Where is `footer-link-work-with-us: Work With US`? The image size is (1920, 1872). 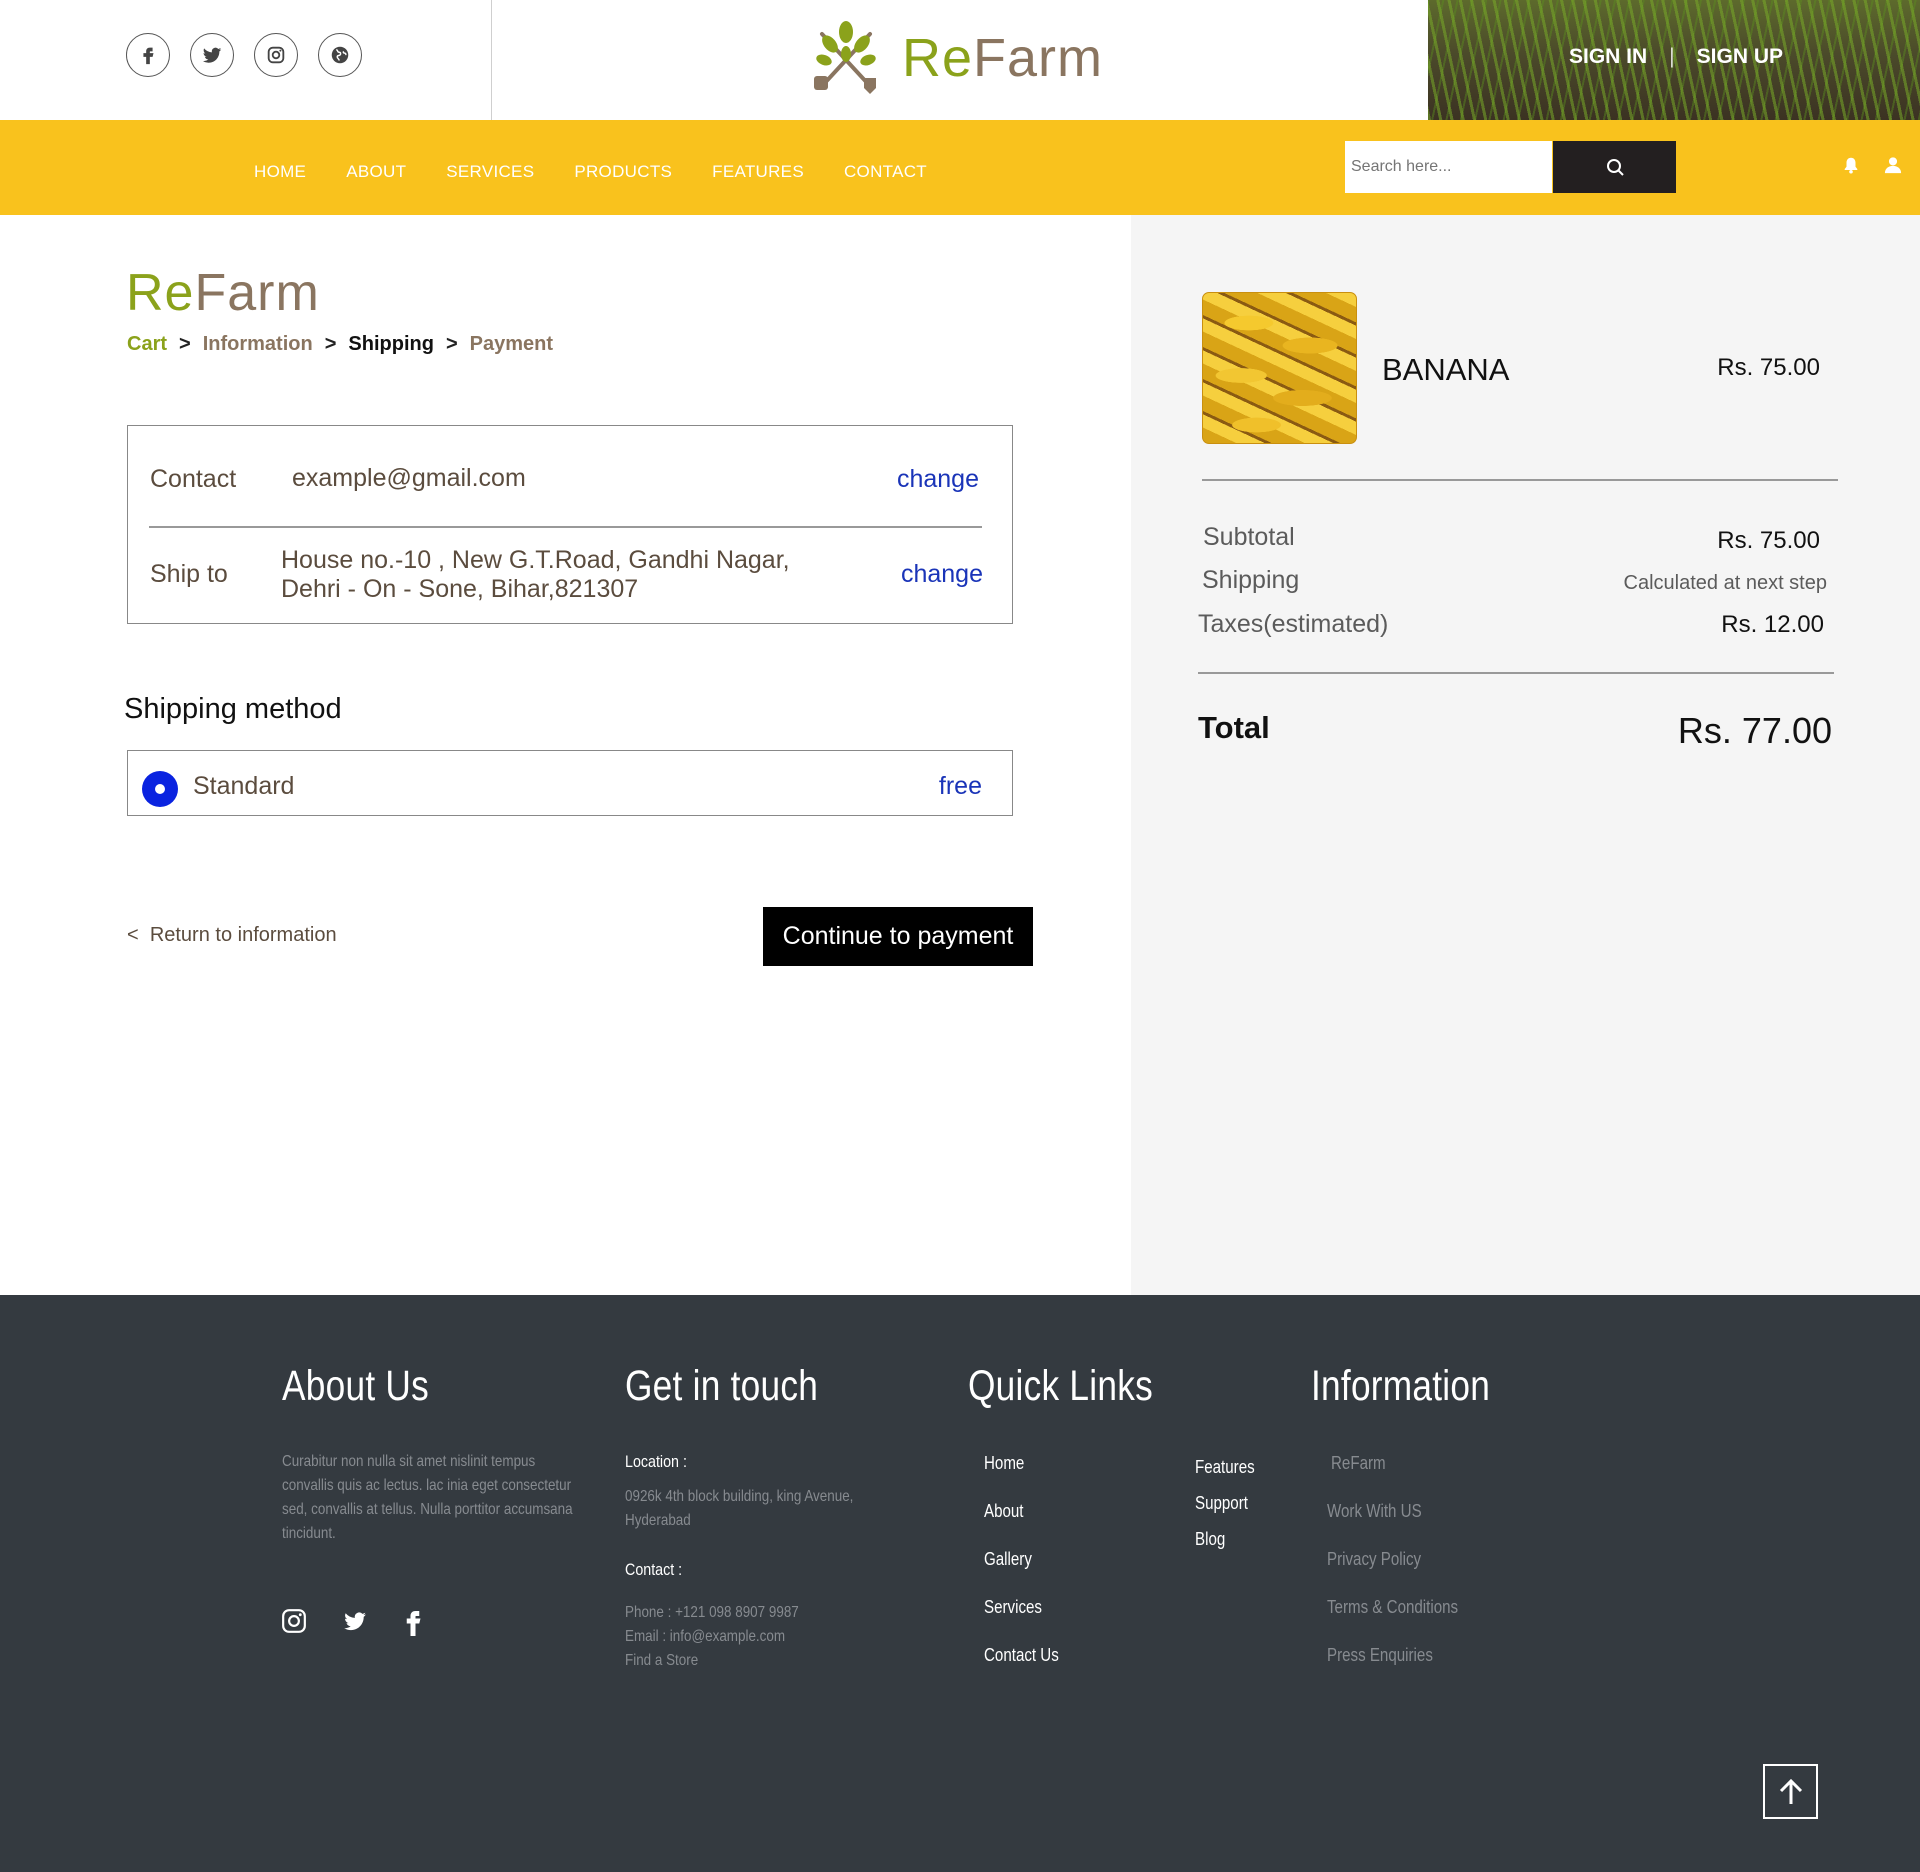
footer-link-work-with-us: Work With US is located at coordinates (1374, 1511).